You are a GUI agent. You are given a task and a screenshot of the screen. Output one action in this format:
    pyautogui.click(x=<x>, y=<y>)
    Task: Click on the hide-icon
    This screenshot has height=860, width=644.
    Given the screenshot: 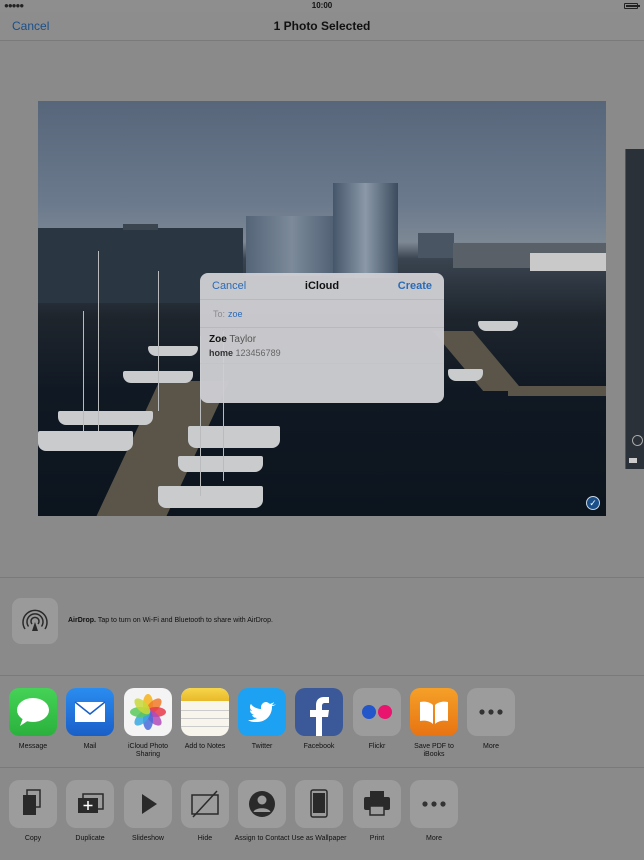 What is the action you would take?
    pyautogui.click(x=205, y=804)
    